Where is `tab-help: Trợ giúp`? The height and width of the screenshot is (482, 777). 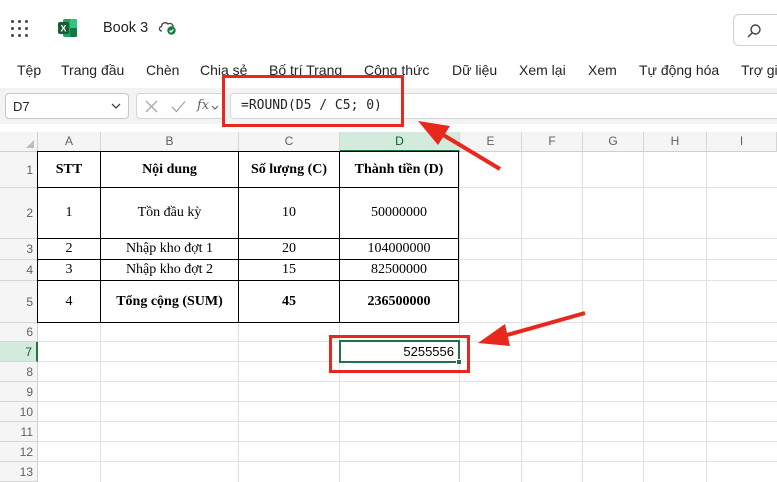
tab-help: Trợ giúp is located at coordinates (759, 70).